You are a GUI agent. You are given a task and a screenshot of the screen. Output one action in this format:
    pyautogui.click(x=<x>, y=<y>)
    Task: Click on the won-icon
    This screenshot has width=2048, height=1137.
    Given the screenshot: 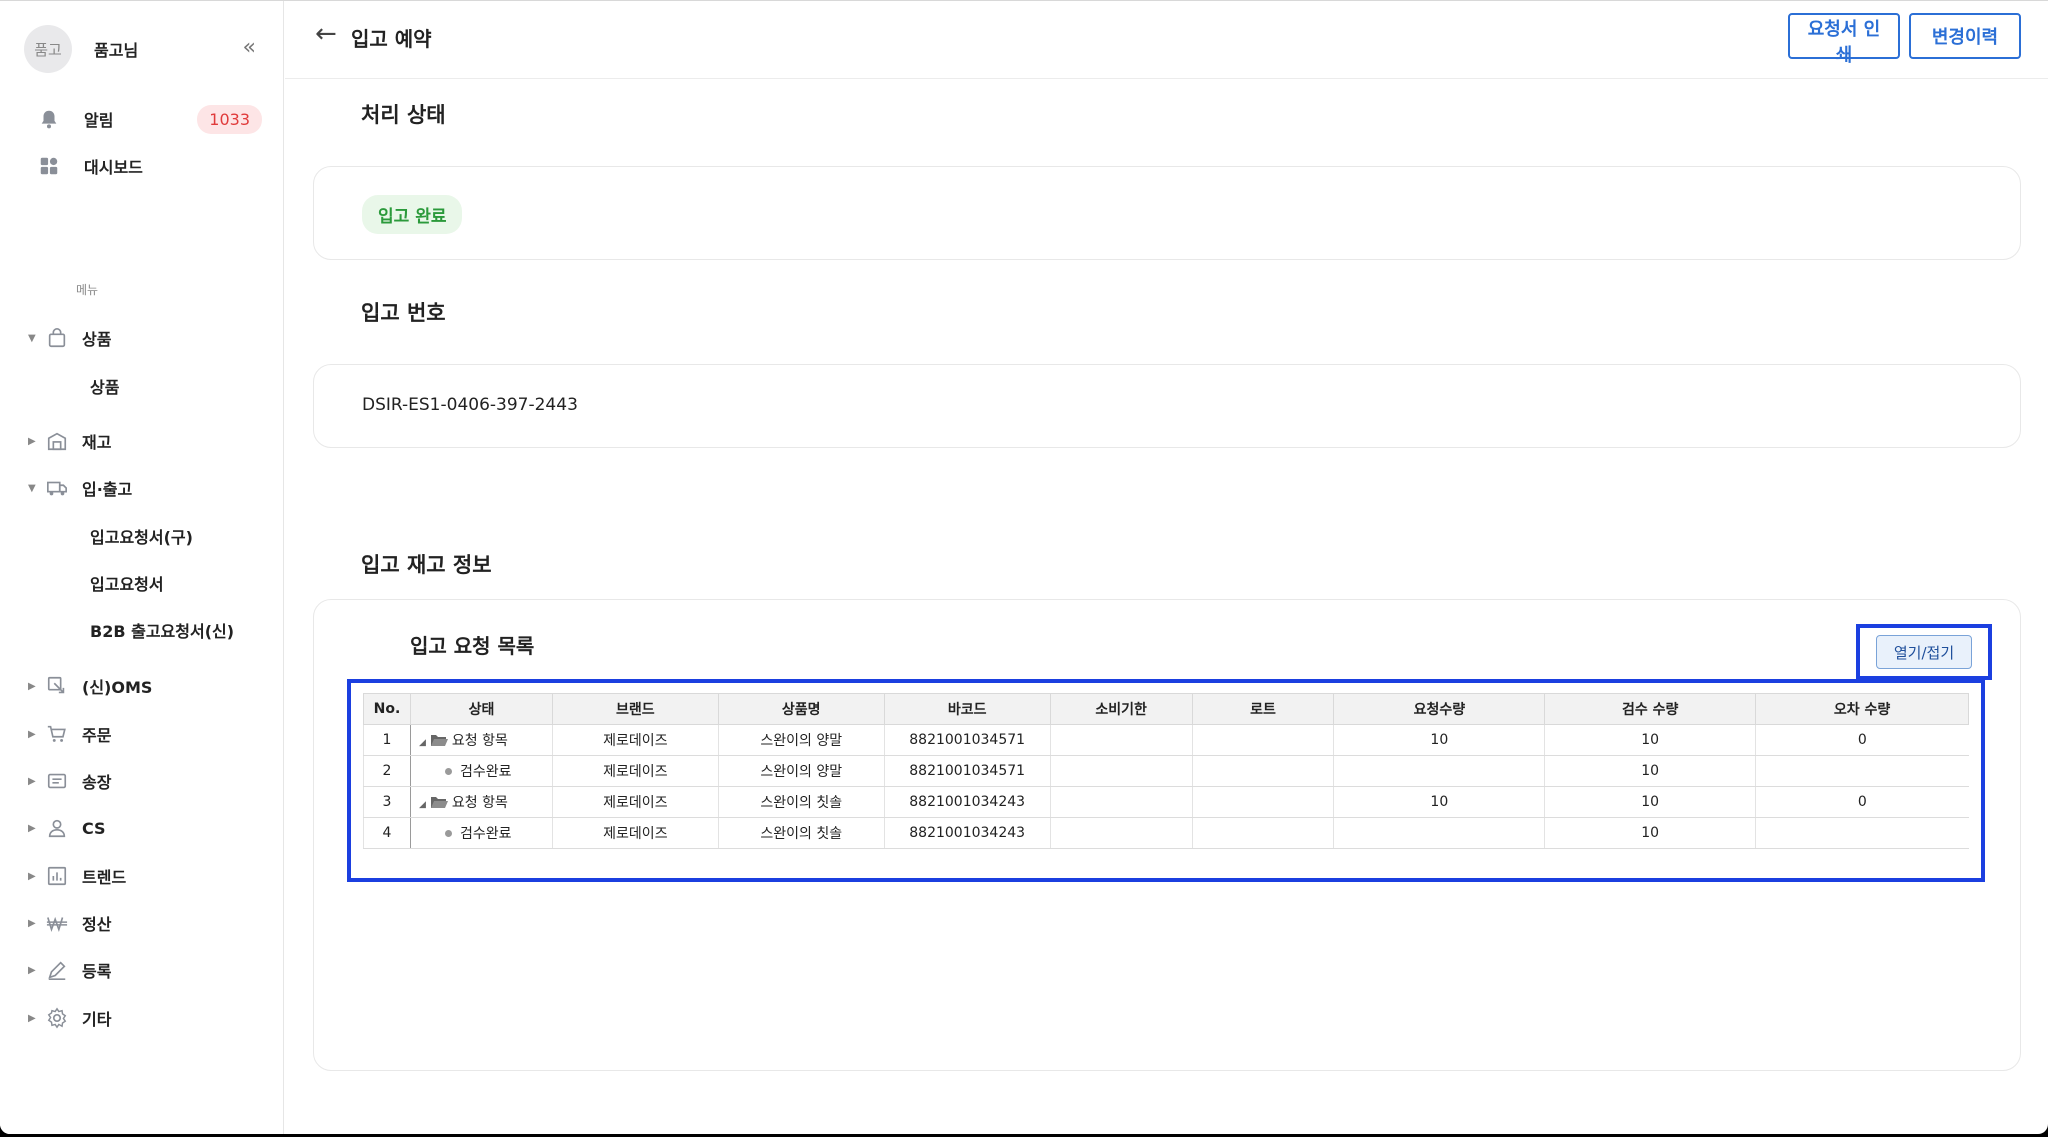 What is the action you would take?
    pyautogui.click(x=57, y=924)
    